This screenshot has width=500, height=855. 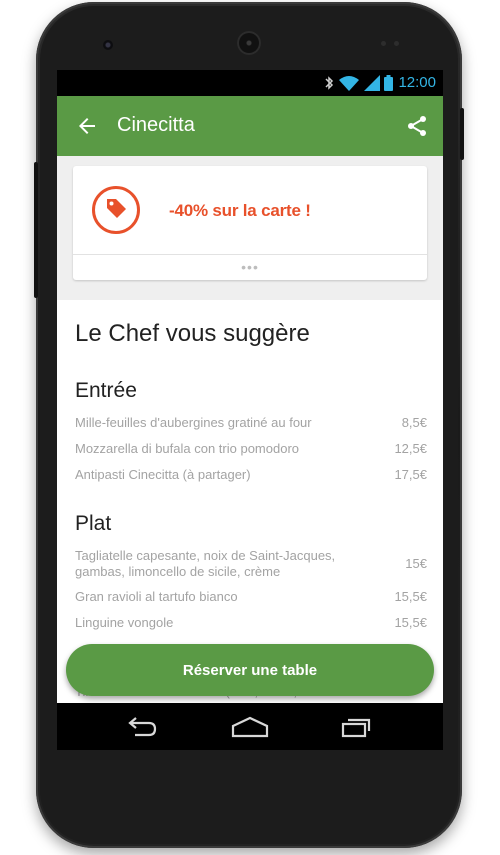 I want to click on nav-home-icon, so click(x=250, y=727).